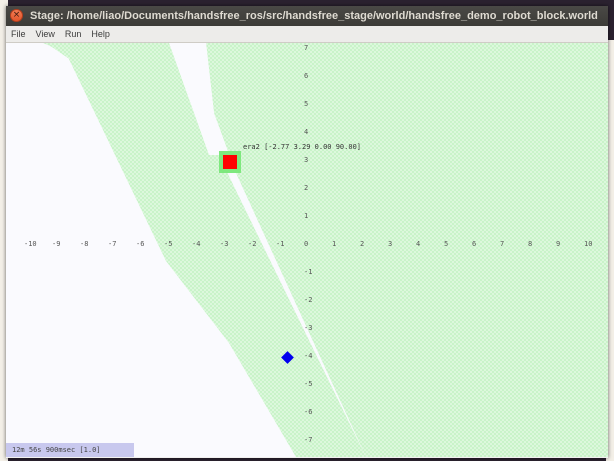 This screenshot has height=461, width=614. I want to click on x-tick-label: 5, so click(446, 244).